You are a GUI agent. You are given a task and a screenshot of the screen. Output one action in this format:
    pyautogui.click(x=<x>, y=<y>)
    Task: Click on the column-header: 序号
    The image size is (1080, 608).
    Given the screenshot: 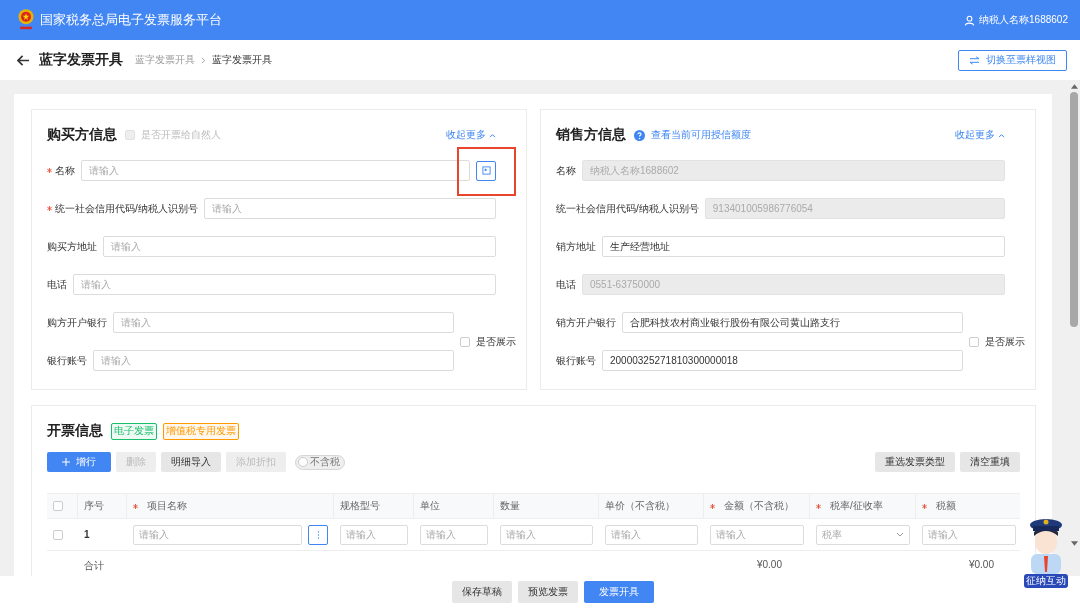 What is the action you would take?
    pyautogui.click(x=94, y=506)
    